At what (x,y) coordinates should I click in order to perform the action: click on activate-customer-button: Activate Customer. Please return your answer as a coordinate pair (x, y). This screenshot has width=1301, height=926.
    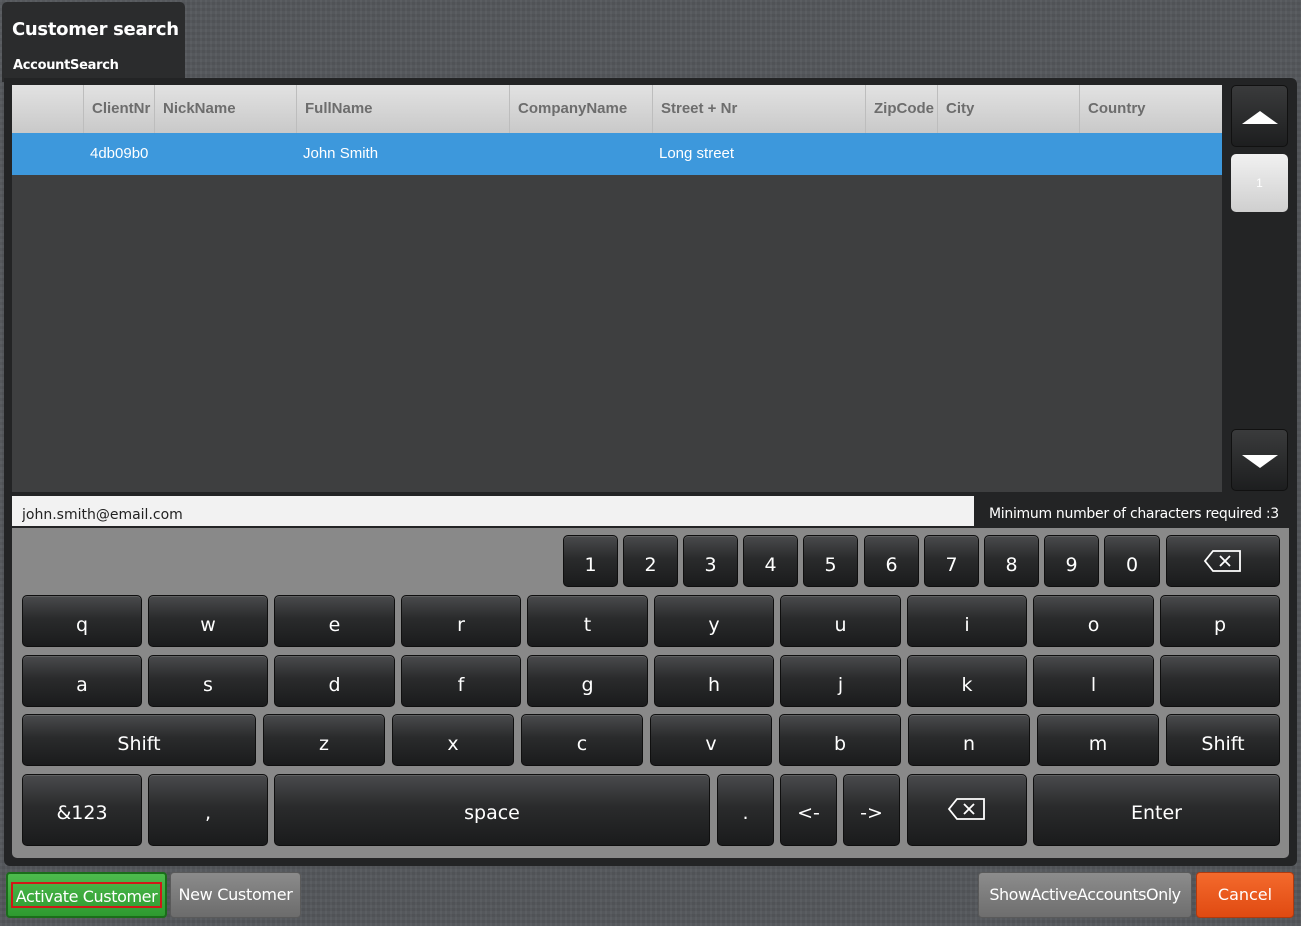
    Looking at the image, I should click on (86, 895).